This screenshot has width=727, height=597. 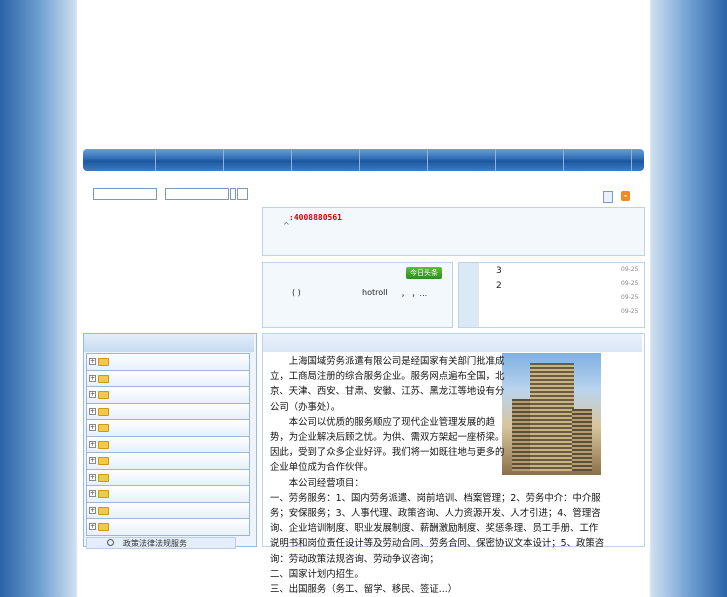 I want to click on news-item-num: 2, so click(x=499, y=286).